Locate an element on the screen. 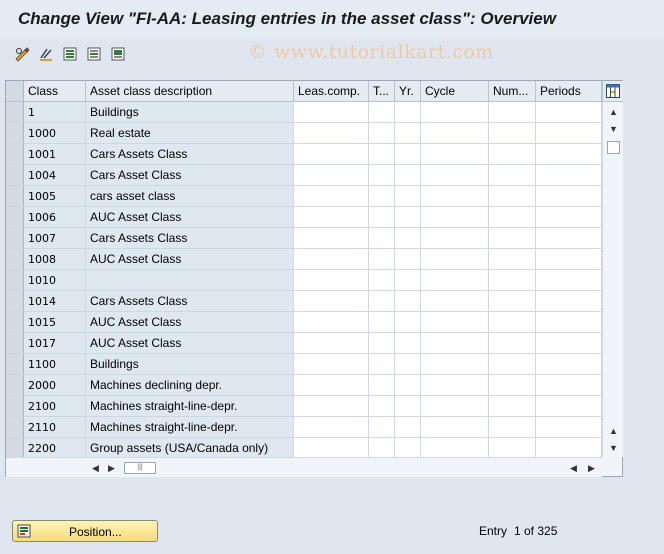 This screenshot has width=664, height=554. select-block-icon is located at coordinates (118, 54).